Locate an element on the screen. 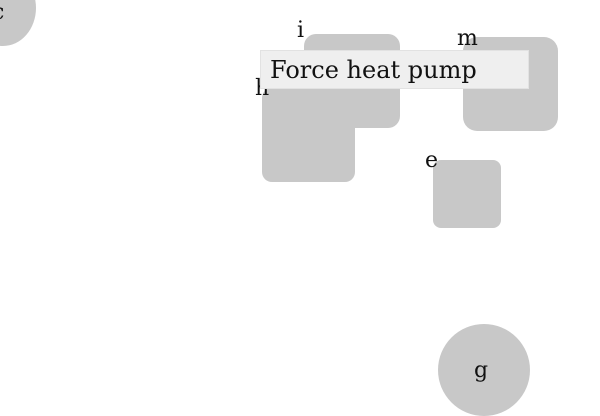  node-m-label: m is located at coordinates (467, 38).